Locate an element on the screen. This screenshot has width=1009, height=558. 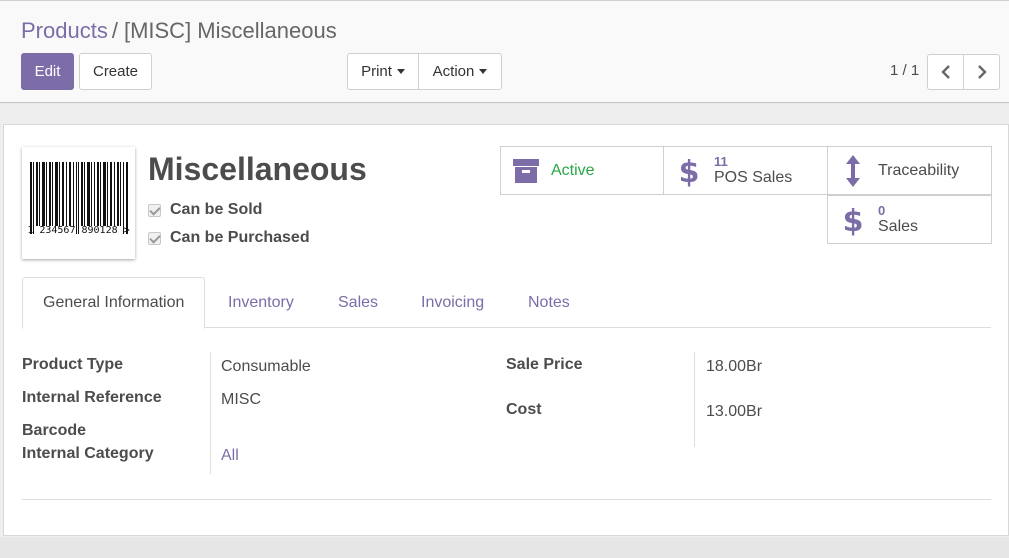
internal-category-link: All is located at coordinates (230, 456).